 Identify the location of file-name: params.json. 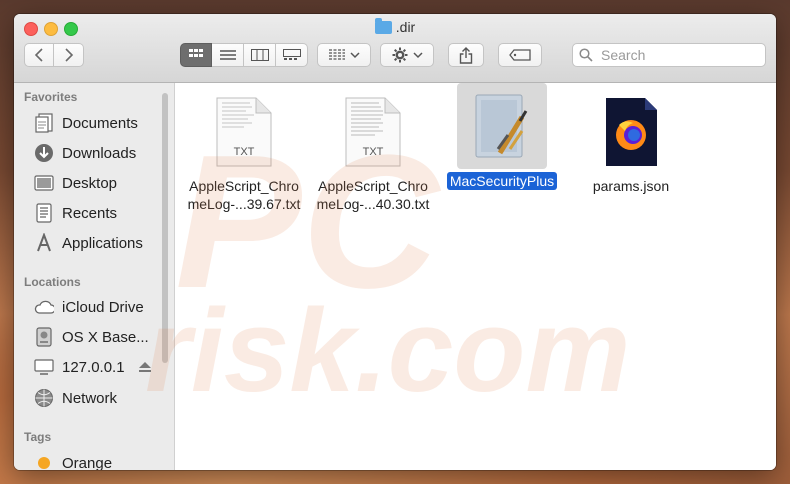
(631, 186).